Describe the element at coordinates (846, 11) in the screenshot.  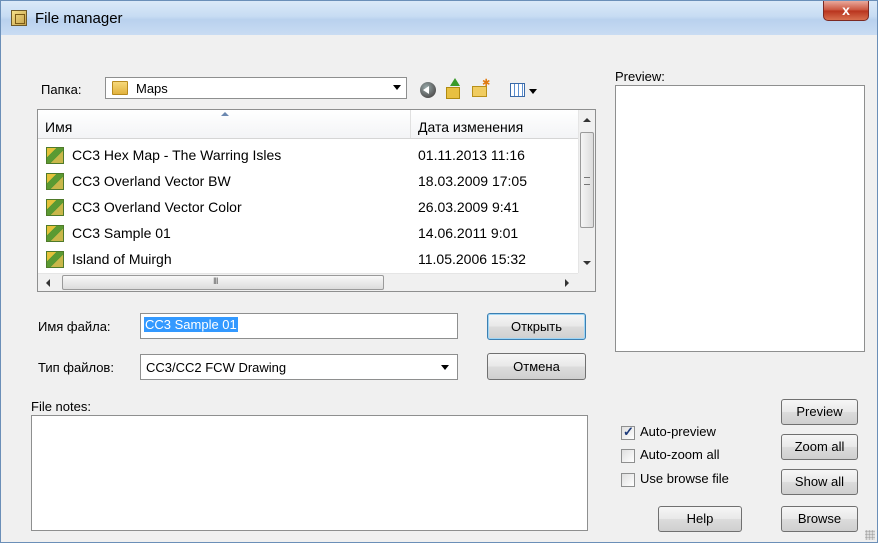
I see `close-button: x` at that location.